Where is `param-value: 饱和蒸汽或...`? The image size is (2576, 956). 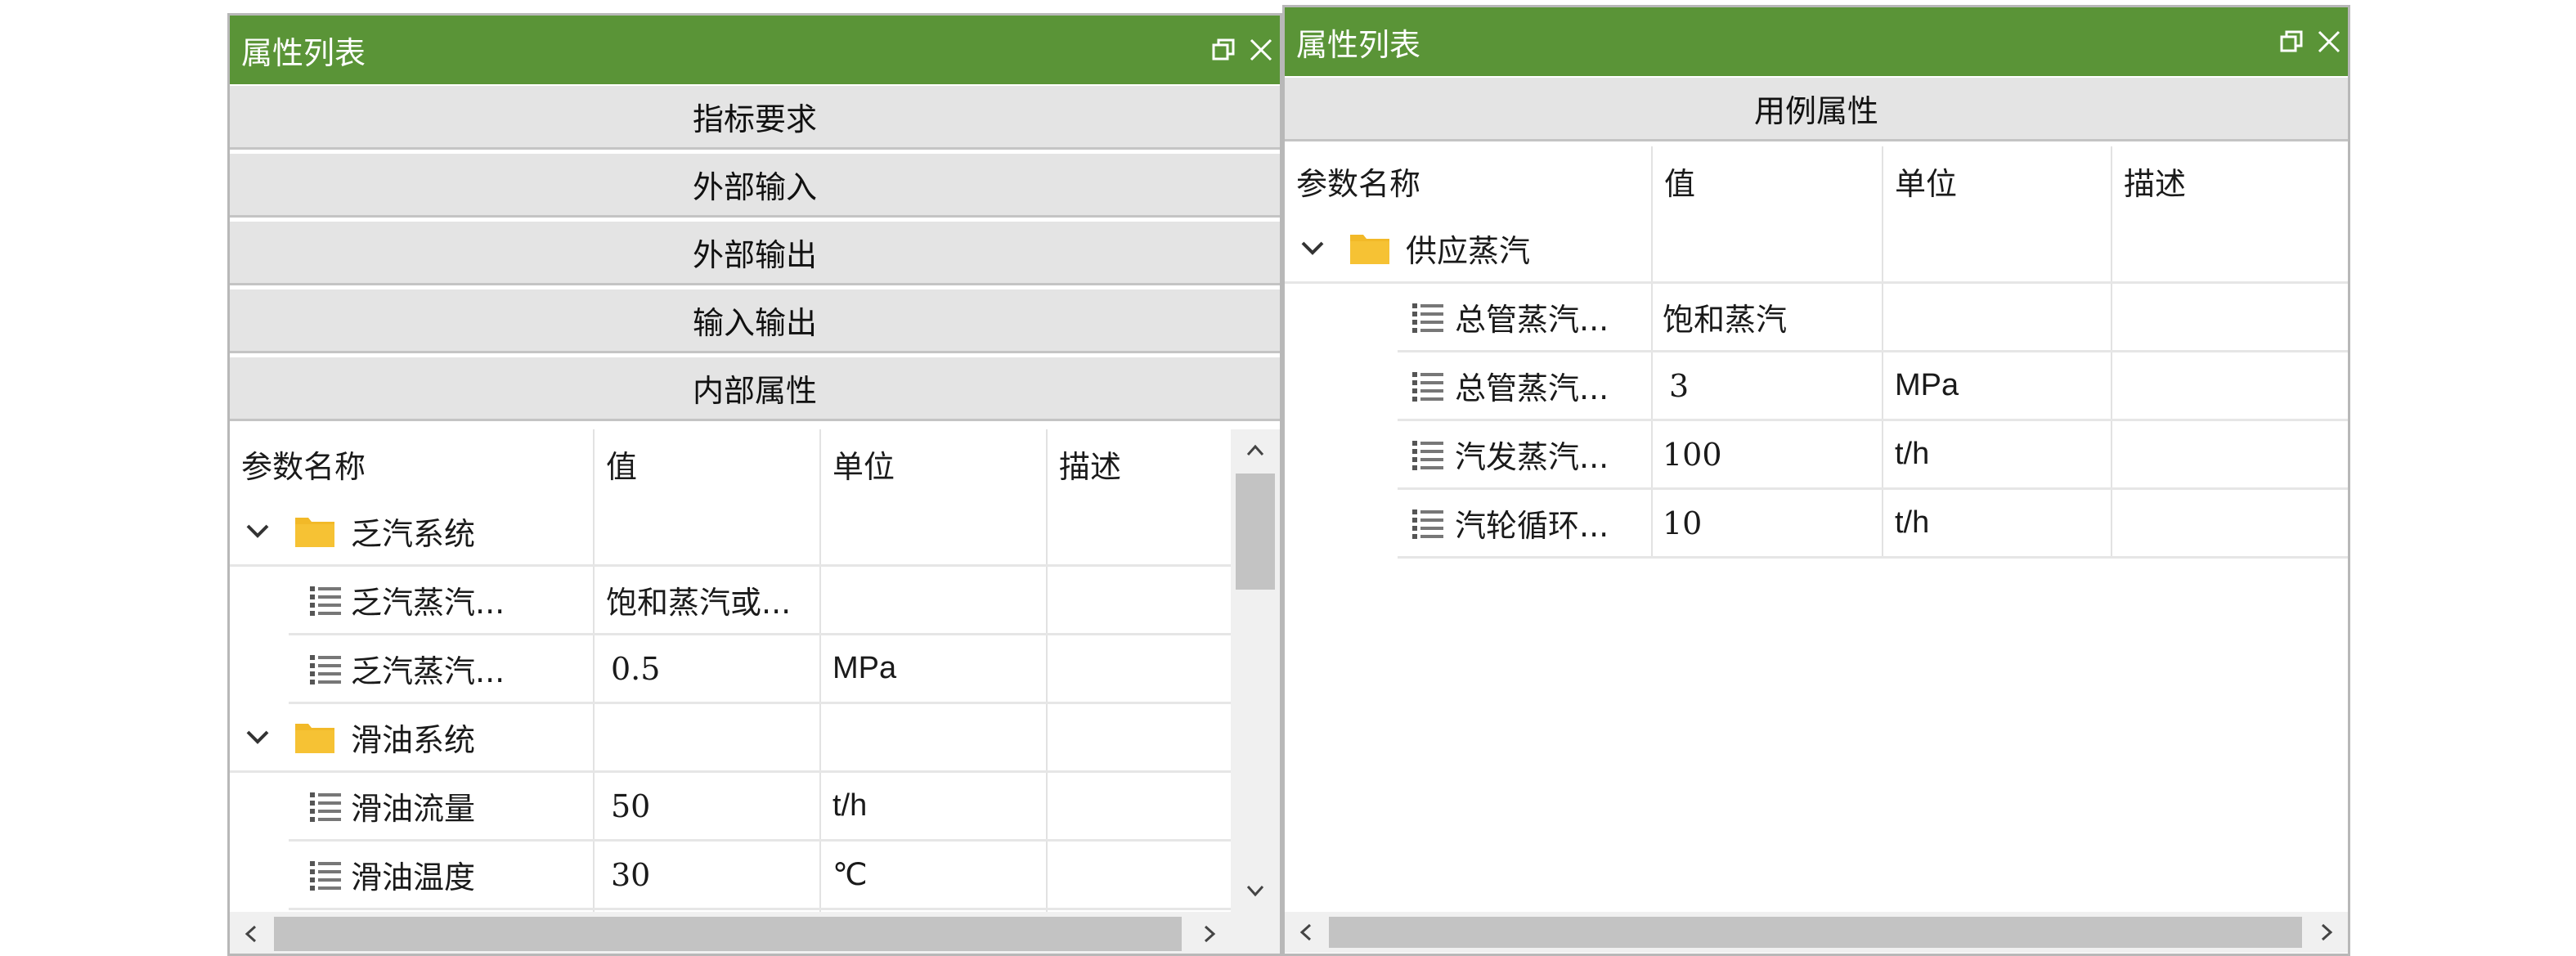
param-value: 饱和蒸汽或... is located at coordinates (707, 600).